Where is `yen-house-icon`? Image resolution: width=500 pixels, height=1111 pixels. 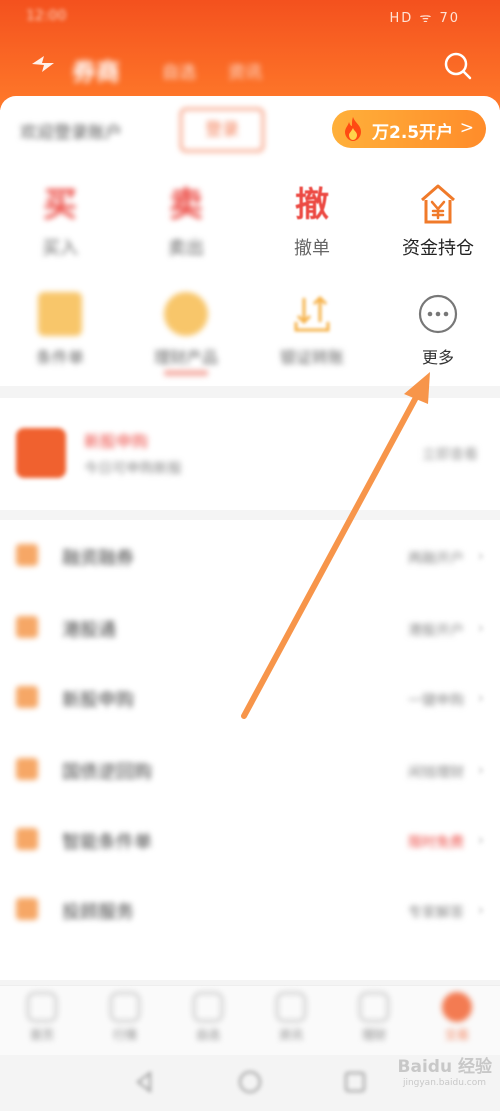
yen-house-icon is located at coordinates (438, 204).